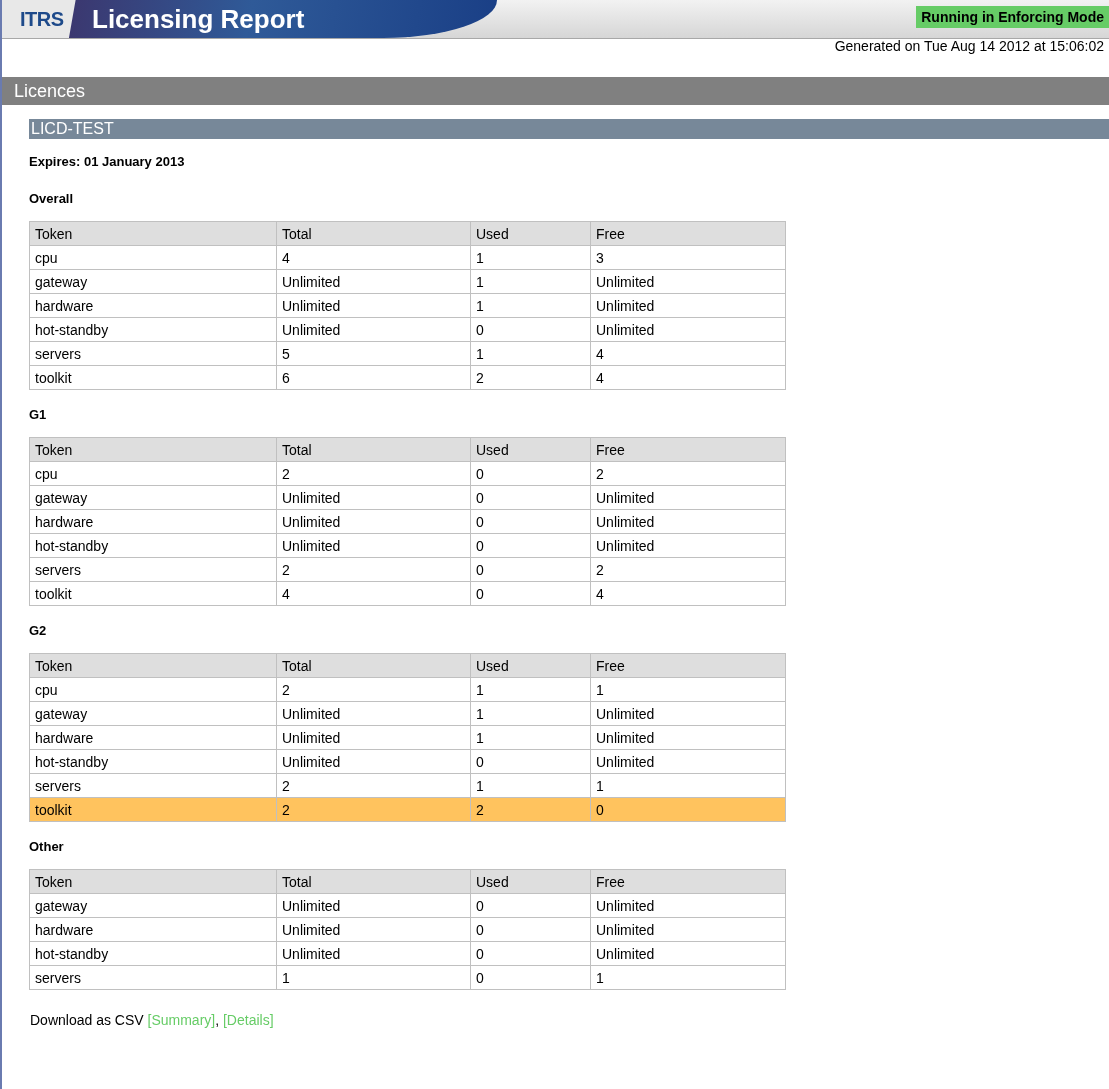  Describe the element at coordinates (107, 162) in the screenshot. I see `expiry-date: Expires: 01 January 2013` at that location.